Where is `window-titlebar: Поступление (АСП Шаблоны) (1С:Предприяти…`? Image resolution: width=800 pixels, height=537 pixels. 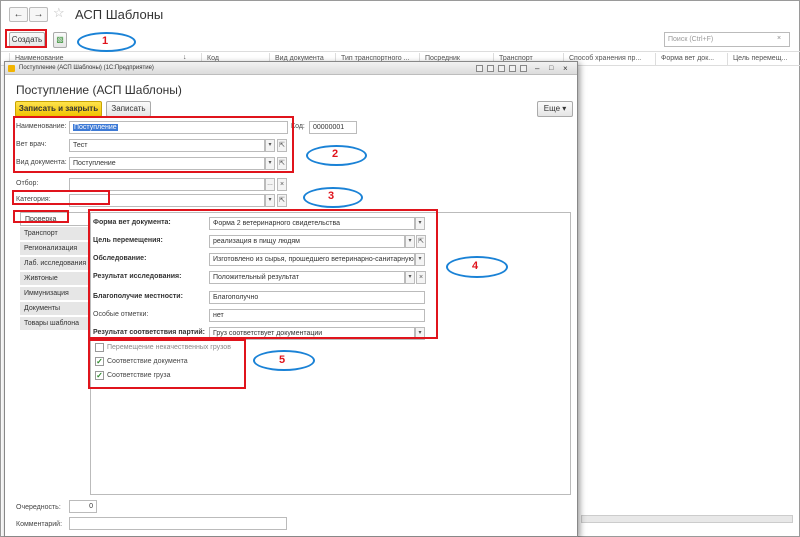
window-titlebar: Поступление (АСП Шаблоны) (1С:Предприяти… is located at coordinates (291, 68).